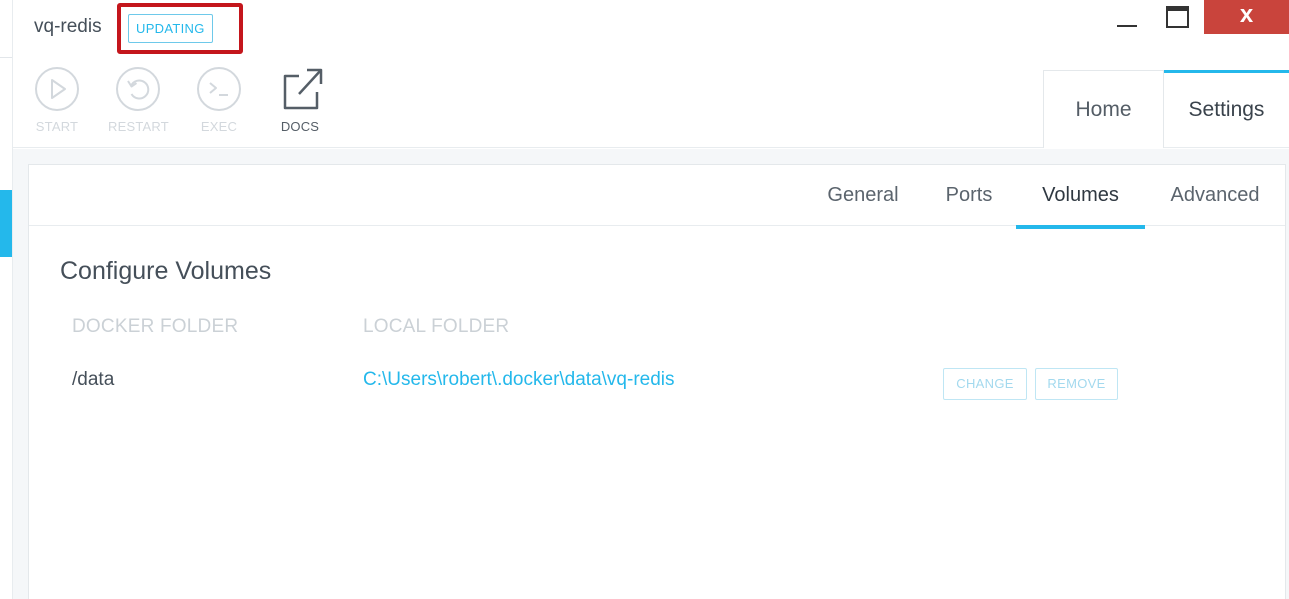  What do you see at coordinates (1177, 17) in the screenshot?
I see `maximize-button` at bounding box center [1177, 17].